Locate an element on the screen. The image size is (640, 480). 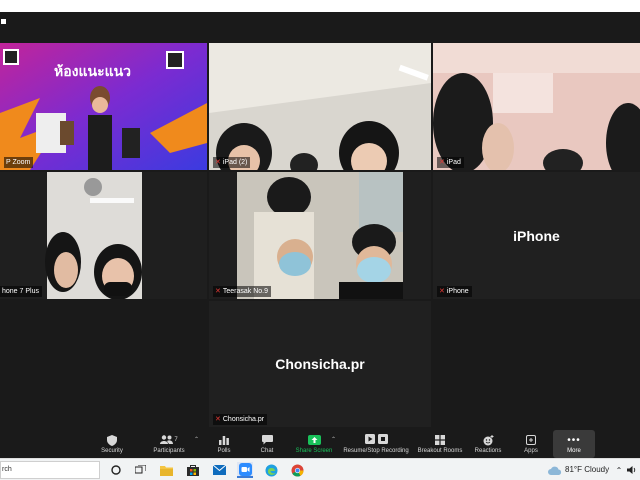
apps-button: Apps is located at coordinates (531, 444).